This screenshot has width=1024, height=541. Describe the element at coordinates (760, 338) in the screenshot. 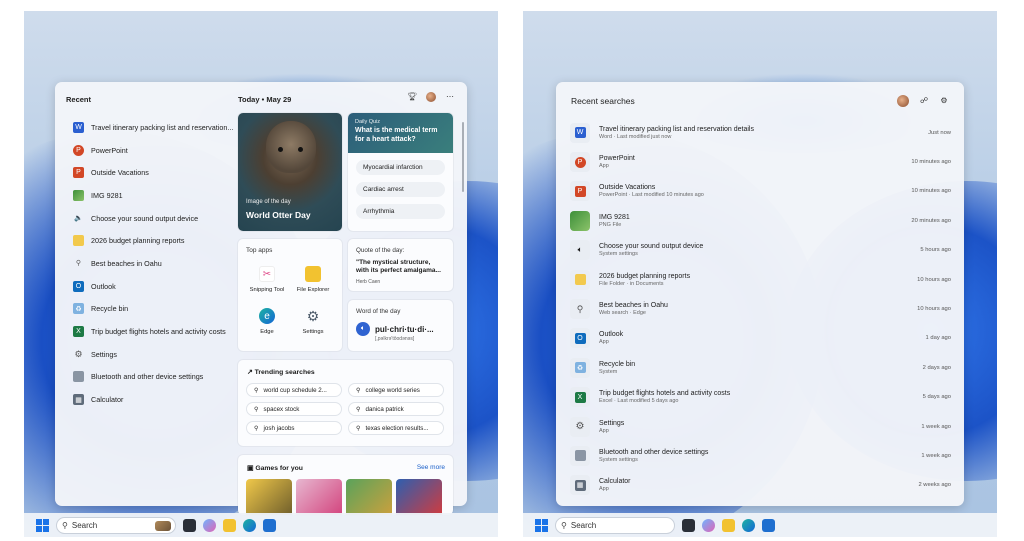

I see `list-item: O Outlook App 1 day ago` at that location.